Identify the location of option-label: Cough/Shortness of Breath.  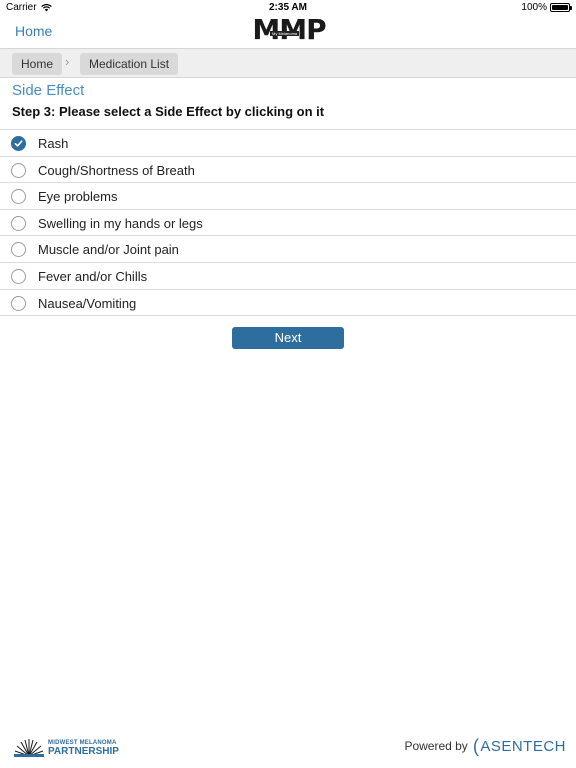
(116, 170).